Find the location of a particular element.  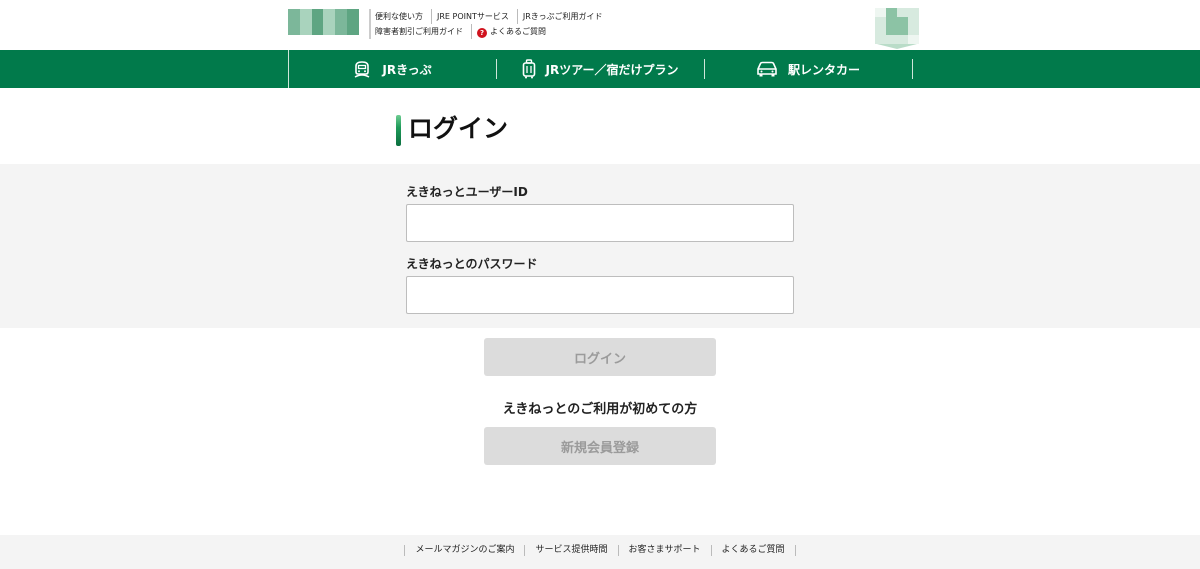

footer-link-newsletter: メールマガジンのご案内 is located at coordinates (465, 550).